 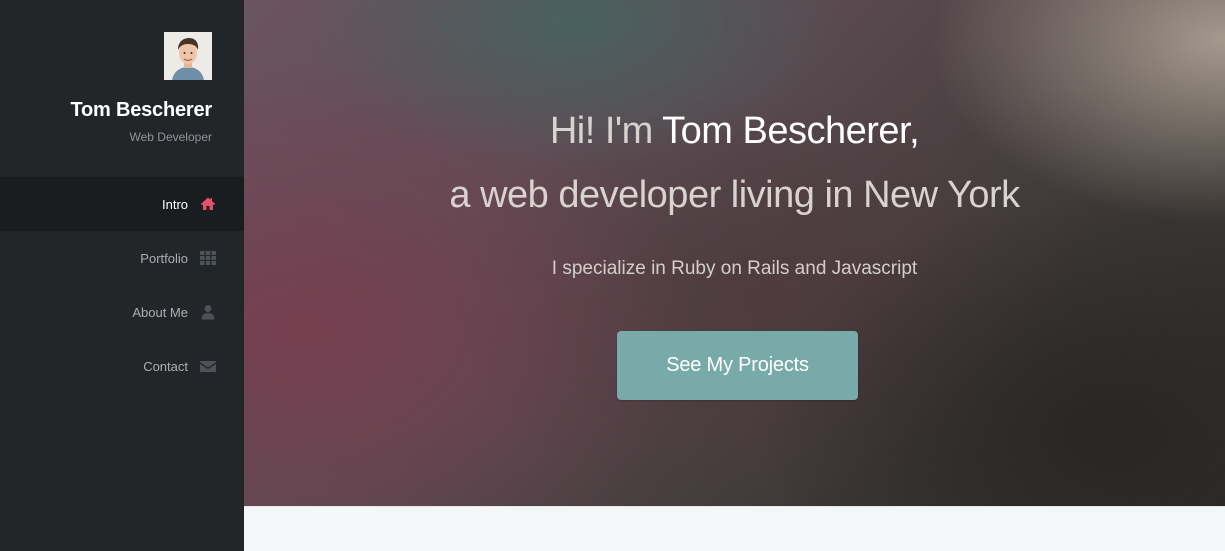 What do you see at coordinates (734, 528) in the screenshot?
I see `content-section` at bounding box center [734, 528].